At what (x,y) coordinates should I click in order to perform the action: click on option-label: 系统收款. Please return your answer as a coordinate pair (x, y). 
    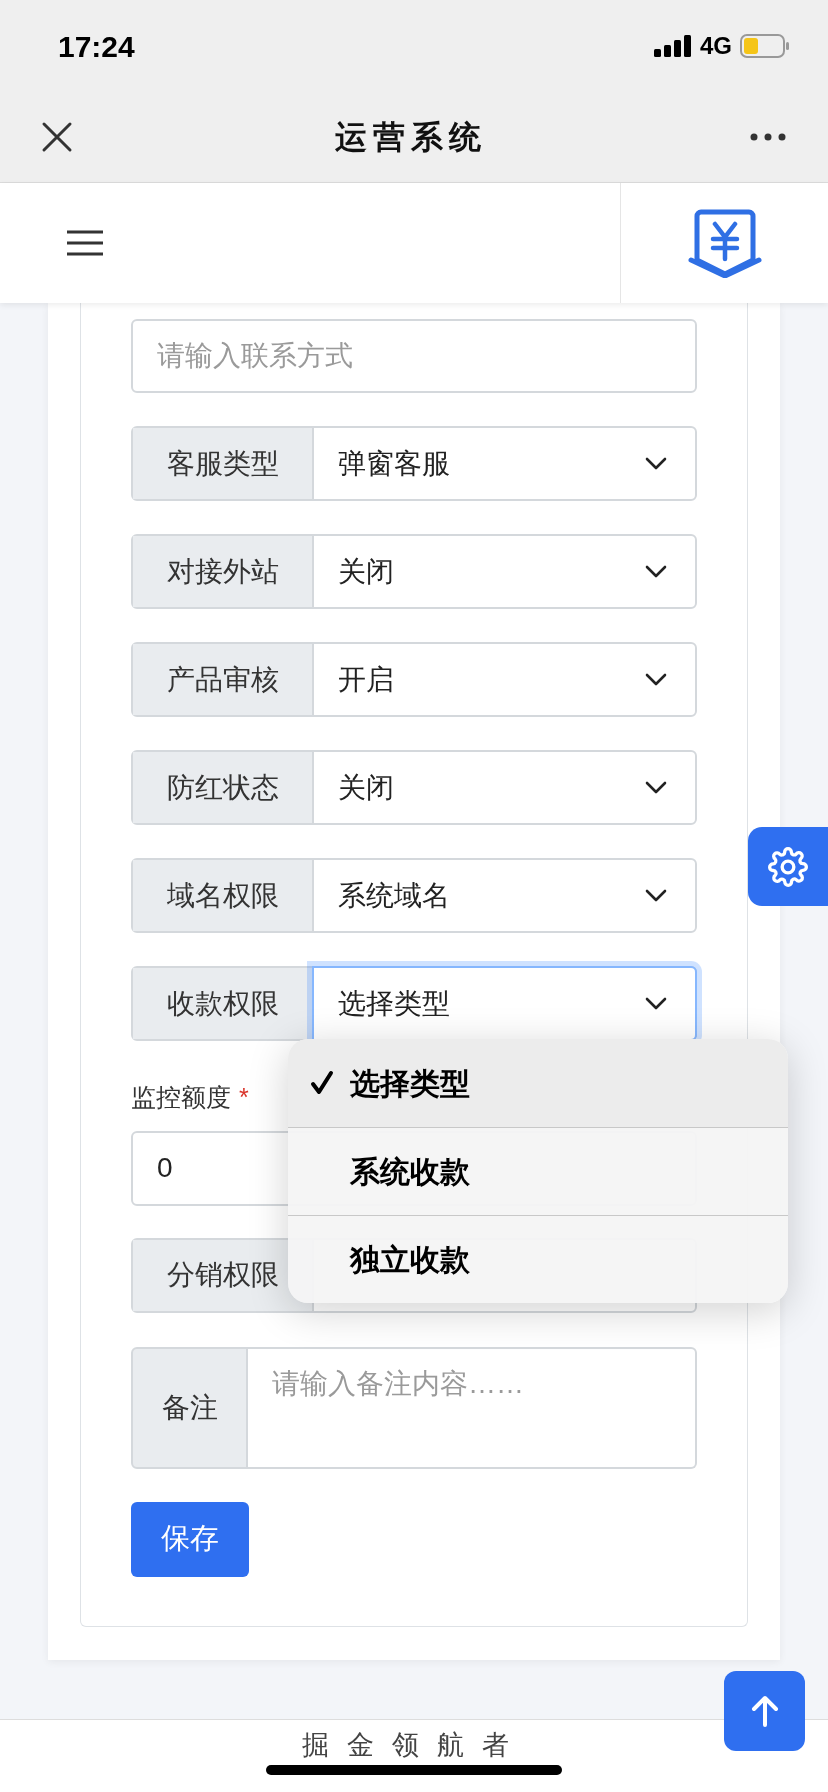
    Looking at the image, I should click on (410, 1172).